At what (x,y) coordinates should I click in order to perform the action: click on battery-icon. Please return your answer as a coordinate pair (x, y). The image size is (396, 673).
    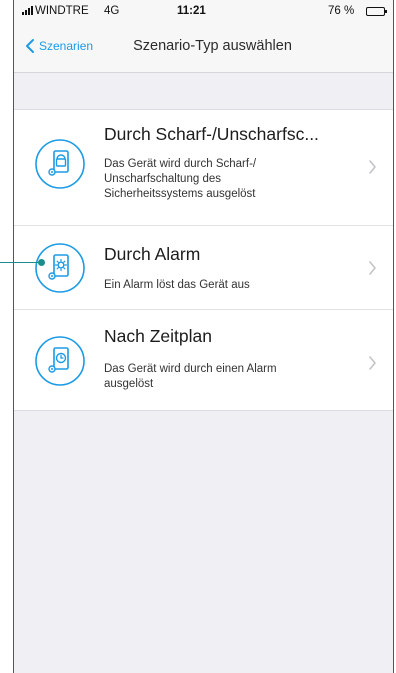
    Looking at the image, I should click on (376, 11).